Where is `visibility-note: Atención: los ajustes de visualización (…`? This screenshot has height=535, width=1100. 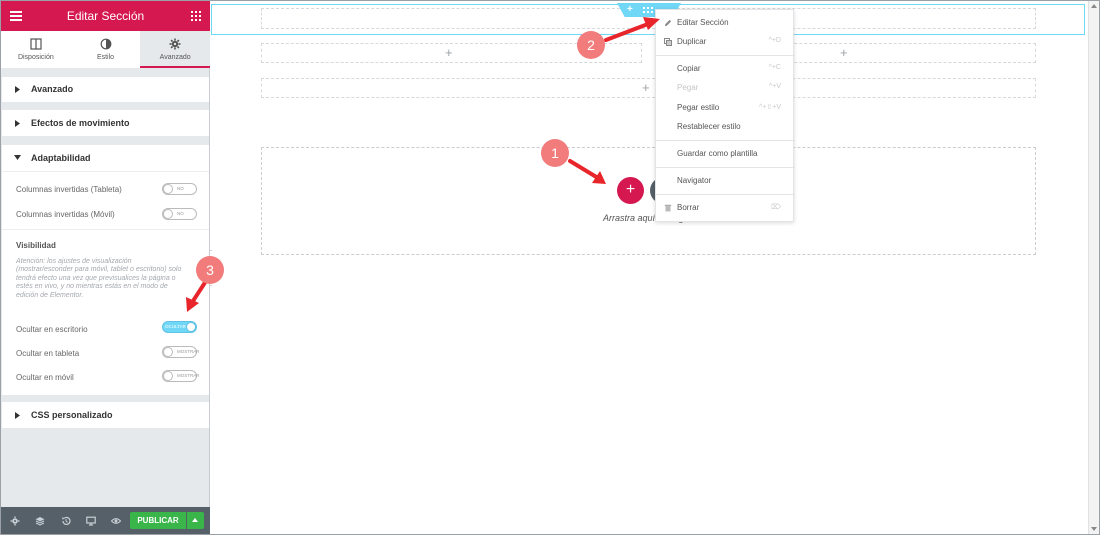 visibility-note: Atención: los ajustes de visualización (… is located at coordinates (99, 278).